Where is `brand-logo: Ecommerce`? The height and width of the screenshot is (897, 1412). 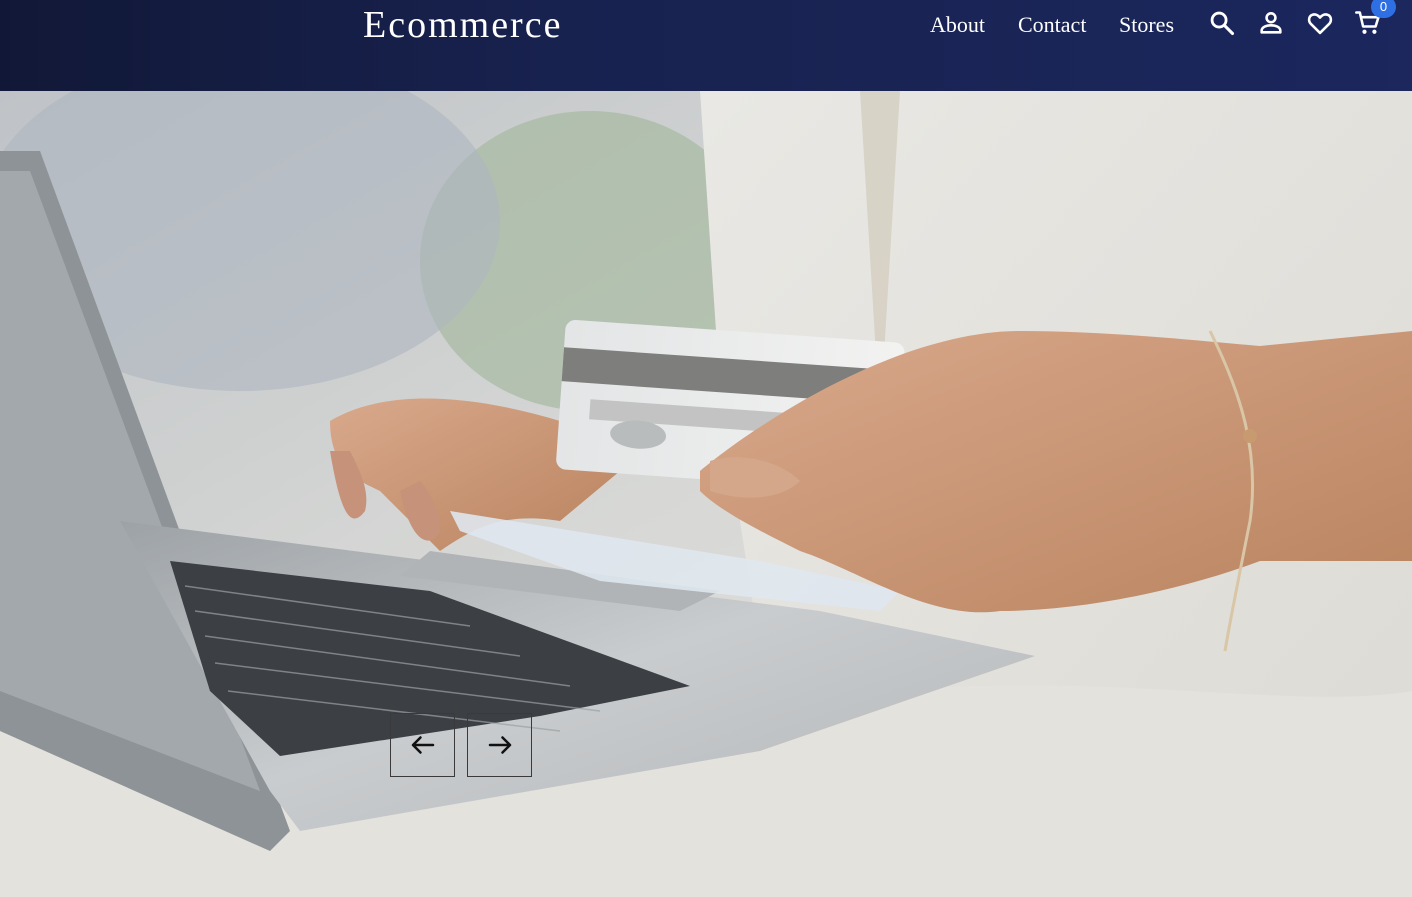 brand-logo: Ecommerce is located at coordinates (462, 25).